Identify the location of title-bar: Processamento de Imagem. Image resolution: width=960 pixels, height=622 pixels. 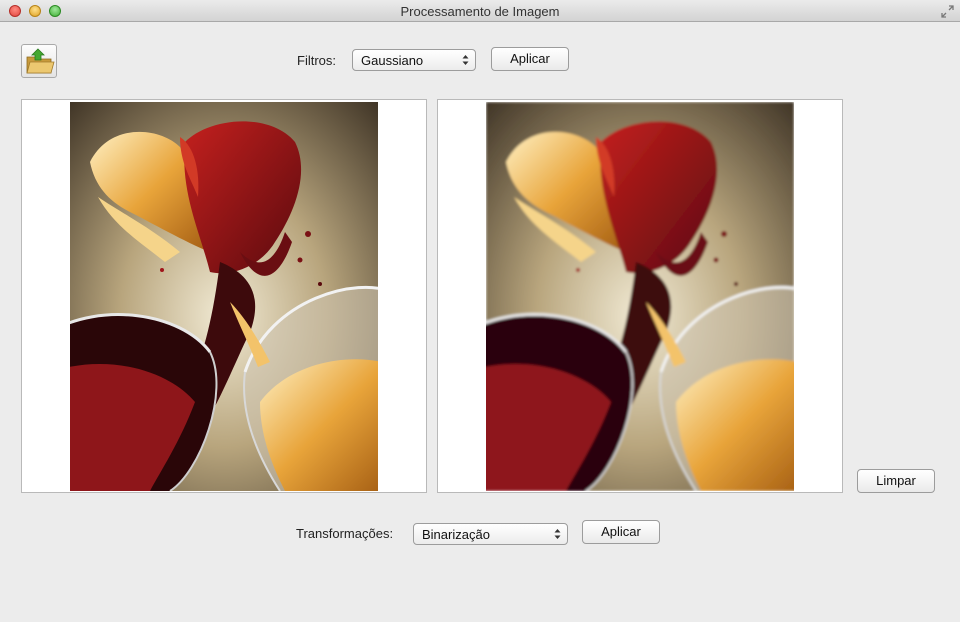
(480, 11).